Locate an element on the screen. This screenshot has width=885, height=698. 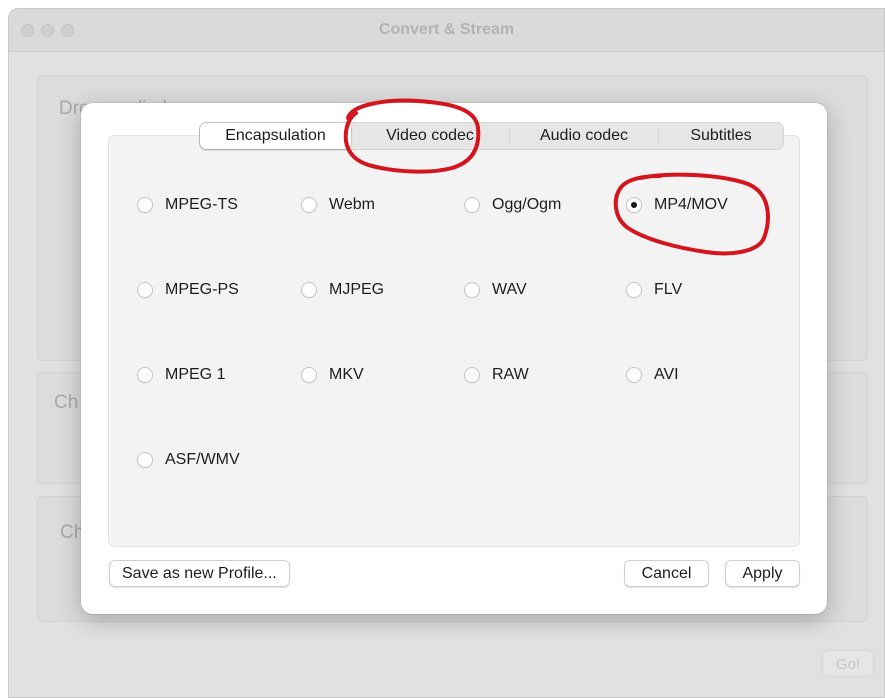
format-option-ogg-ogm: Ogg/Ogm is located at coordinates (512, 205).